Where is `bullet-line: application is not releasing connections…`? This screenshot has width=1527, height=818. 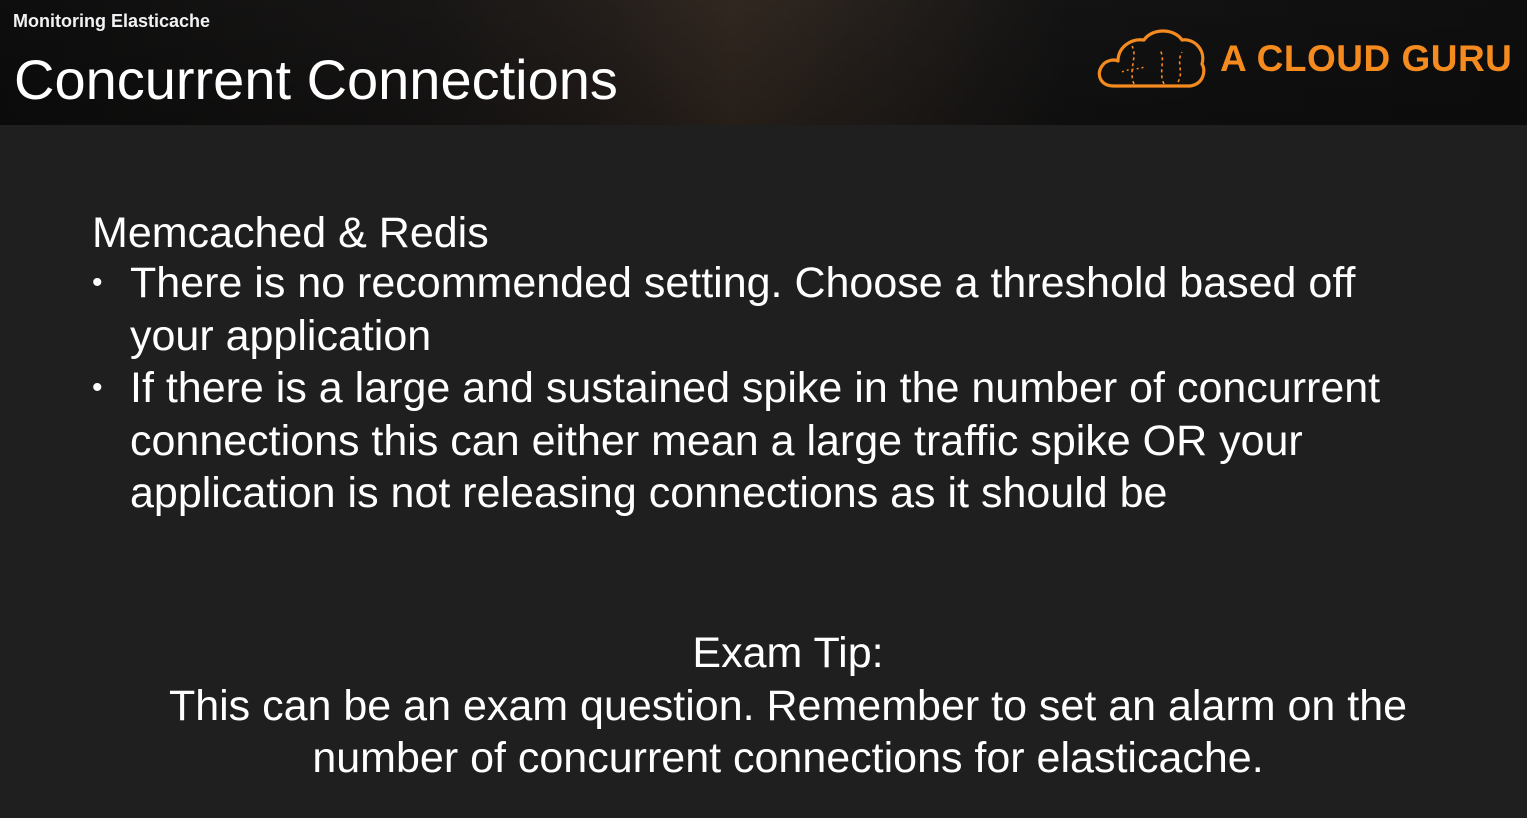
bullet-line: application is not releasing connections… is located at coordinates (649, 493).